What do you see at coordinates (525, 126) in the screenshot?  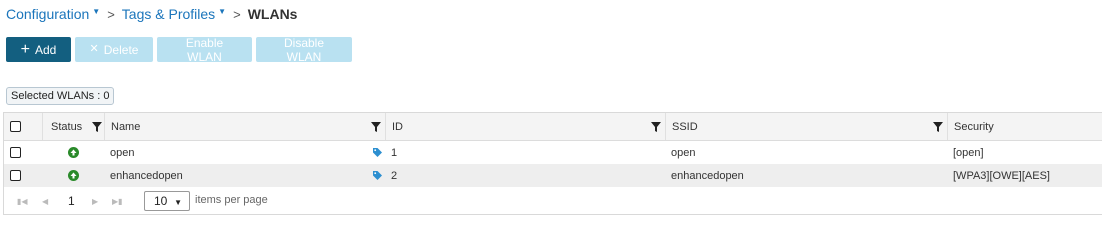 I see `column-header-id: ID` at bounding box center [525, 126].